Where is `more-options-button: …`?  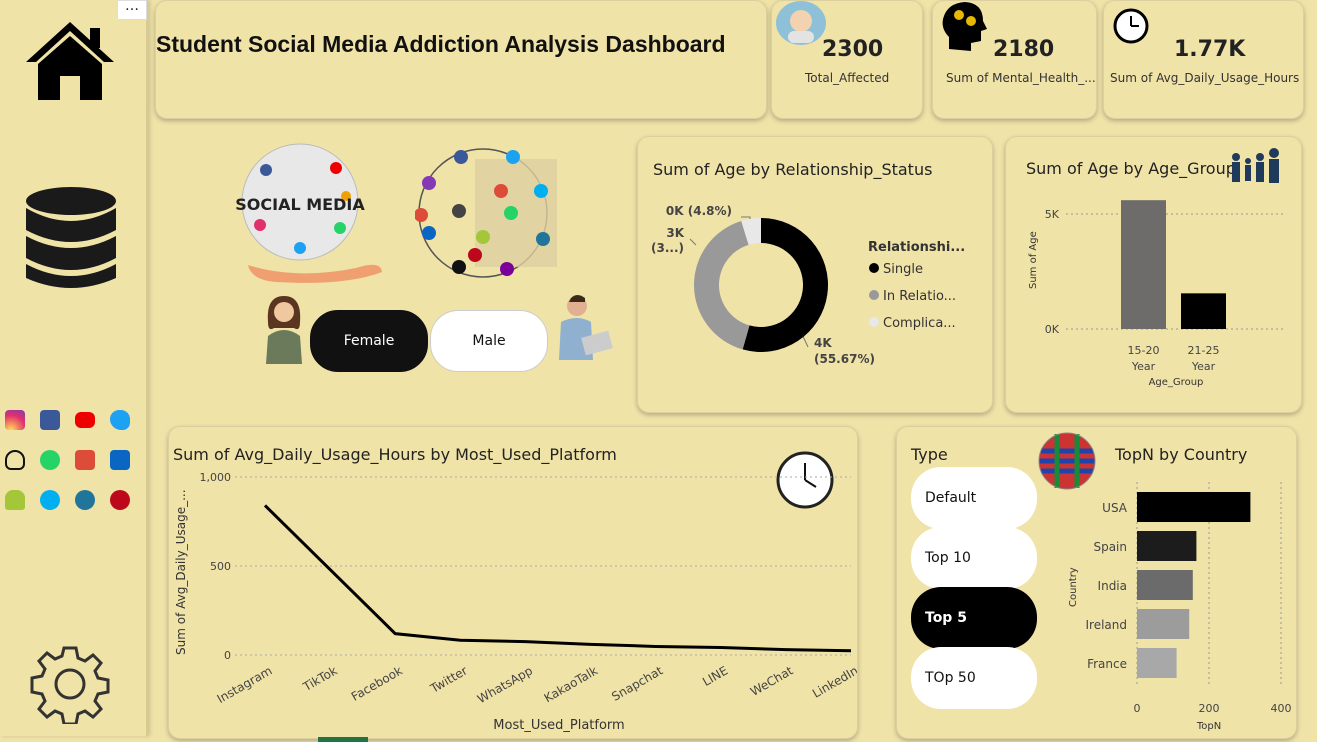
more-options-button: … is located at coordinates (132, 10).